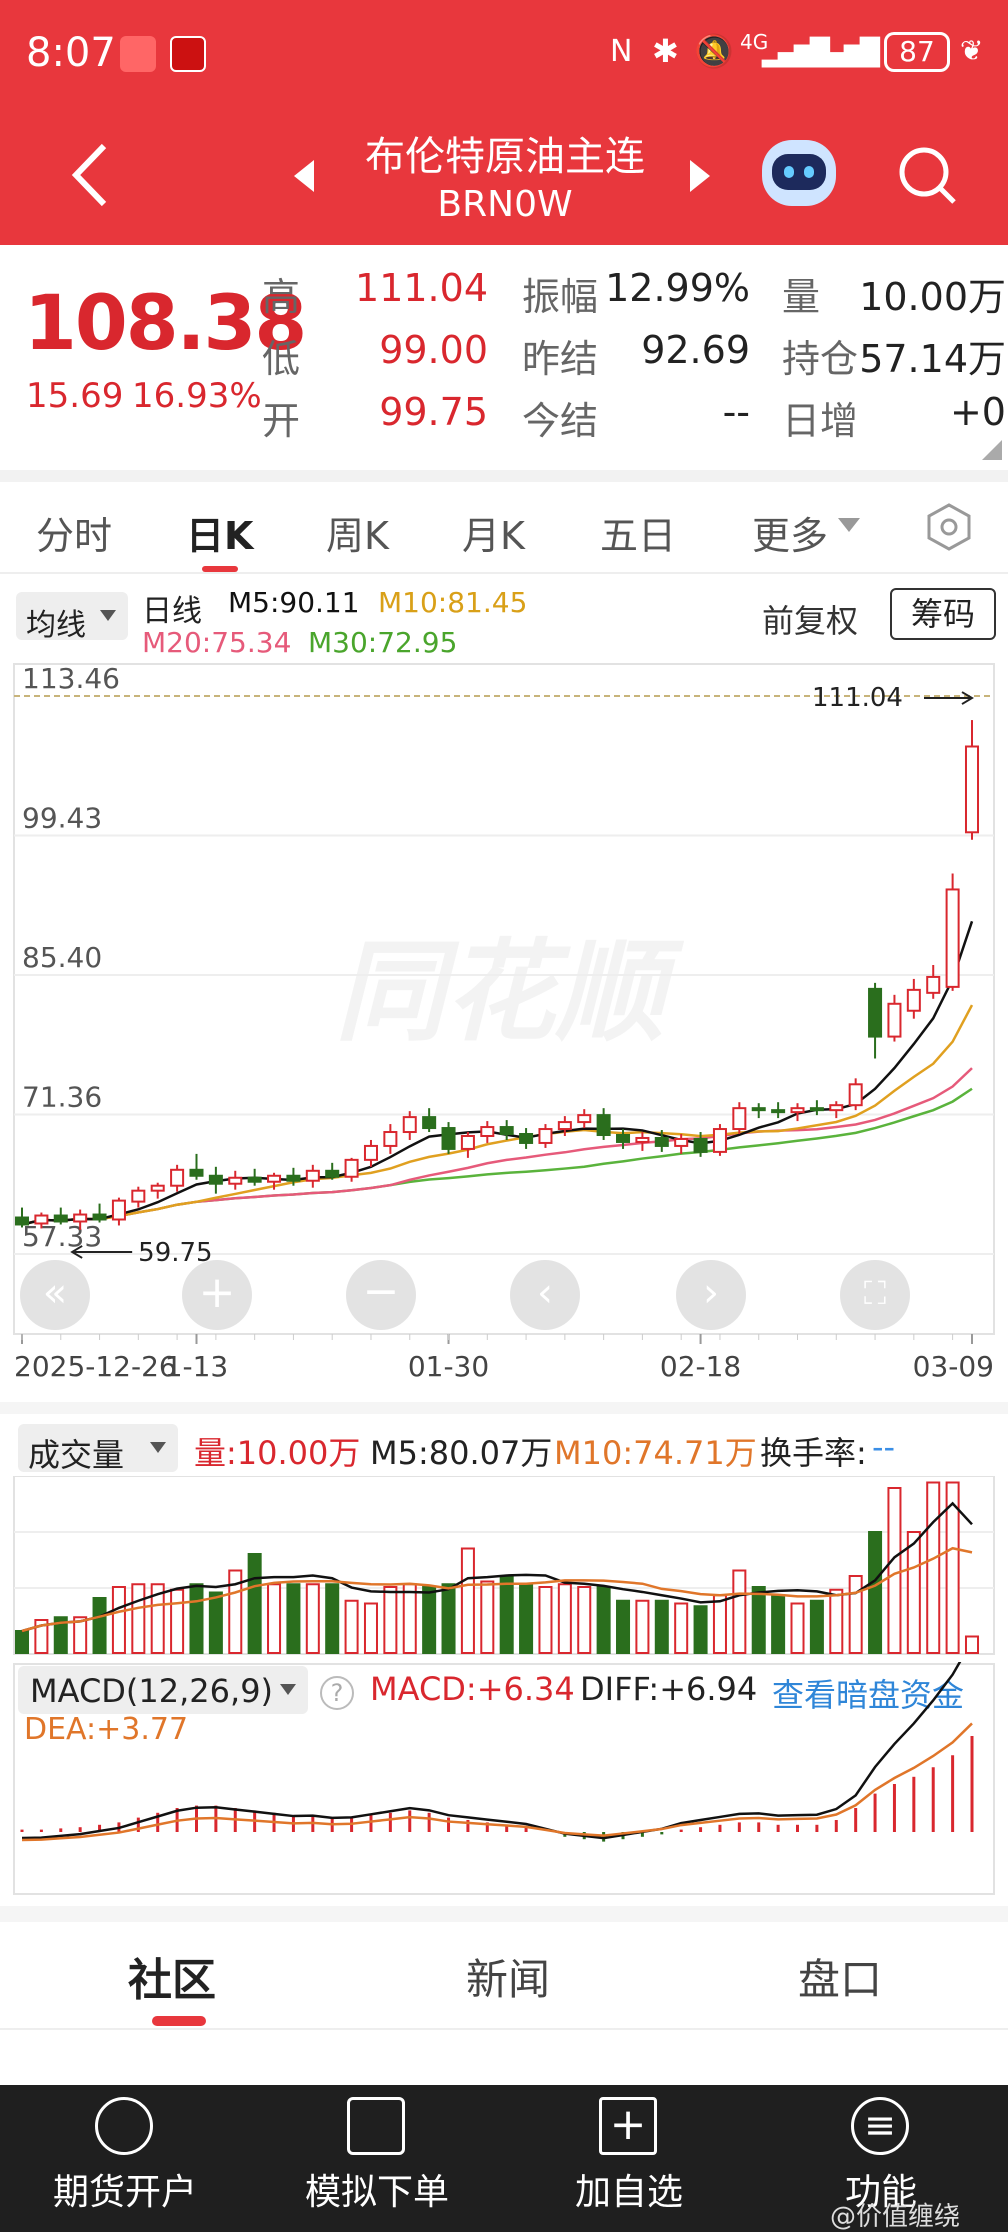  I want to click on back-icon, so click(90, 175).